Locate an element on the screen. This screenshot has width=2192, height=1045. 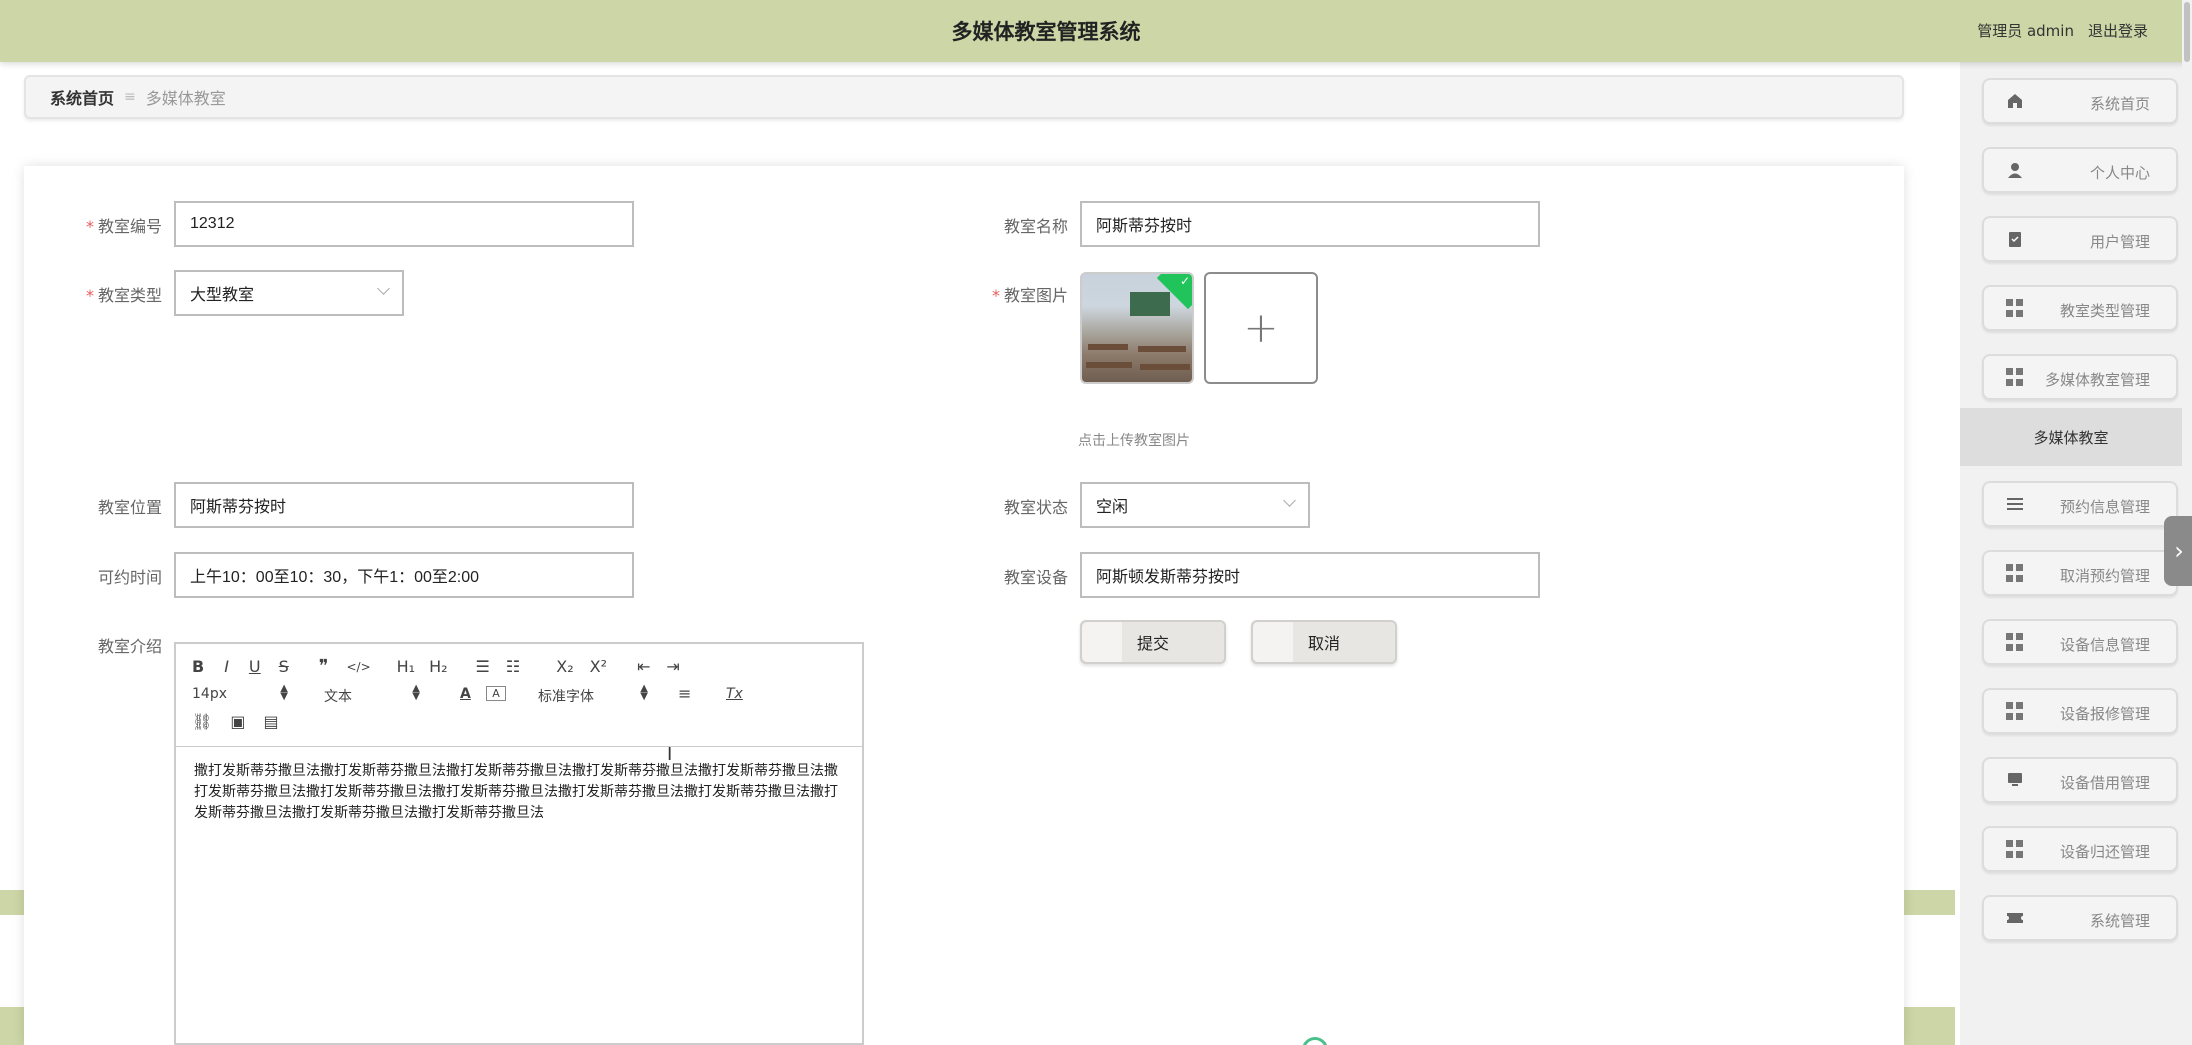
sidebar-item-users: 用户管理 is located at coordinates (2080, 239).